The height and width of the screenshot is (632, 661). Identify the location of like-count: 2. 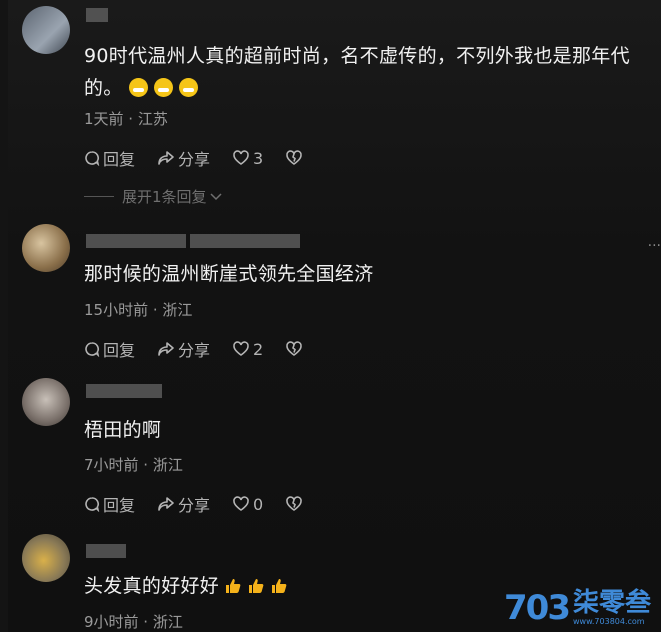
(258, 349).